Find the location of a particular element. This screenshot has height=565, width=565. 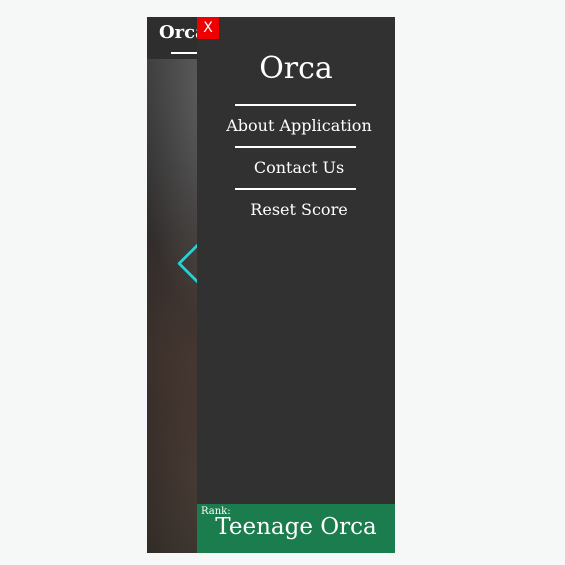

close-button: X is located at coordinates (208, 28).